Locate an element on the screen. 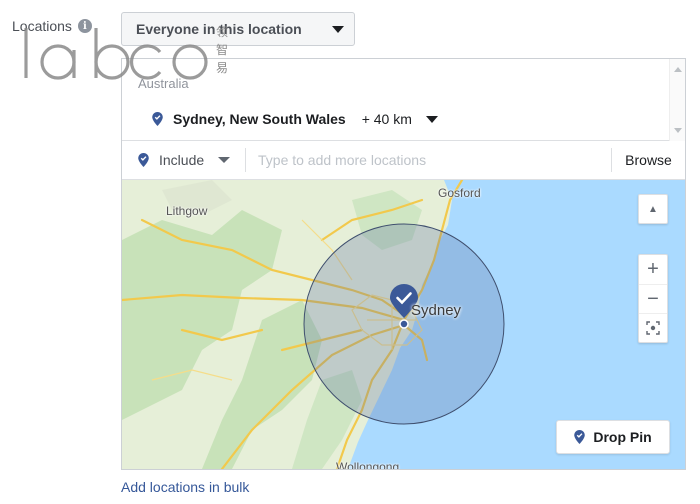 The height and width of the screenshot is (504, 700). map-label-wollongong: Wollongong is located at coordinates (368, 464).